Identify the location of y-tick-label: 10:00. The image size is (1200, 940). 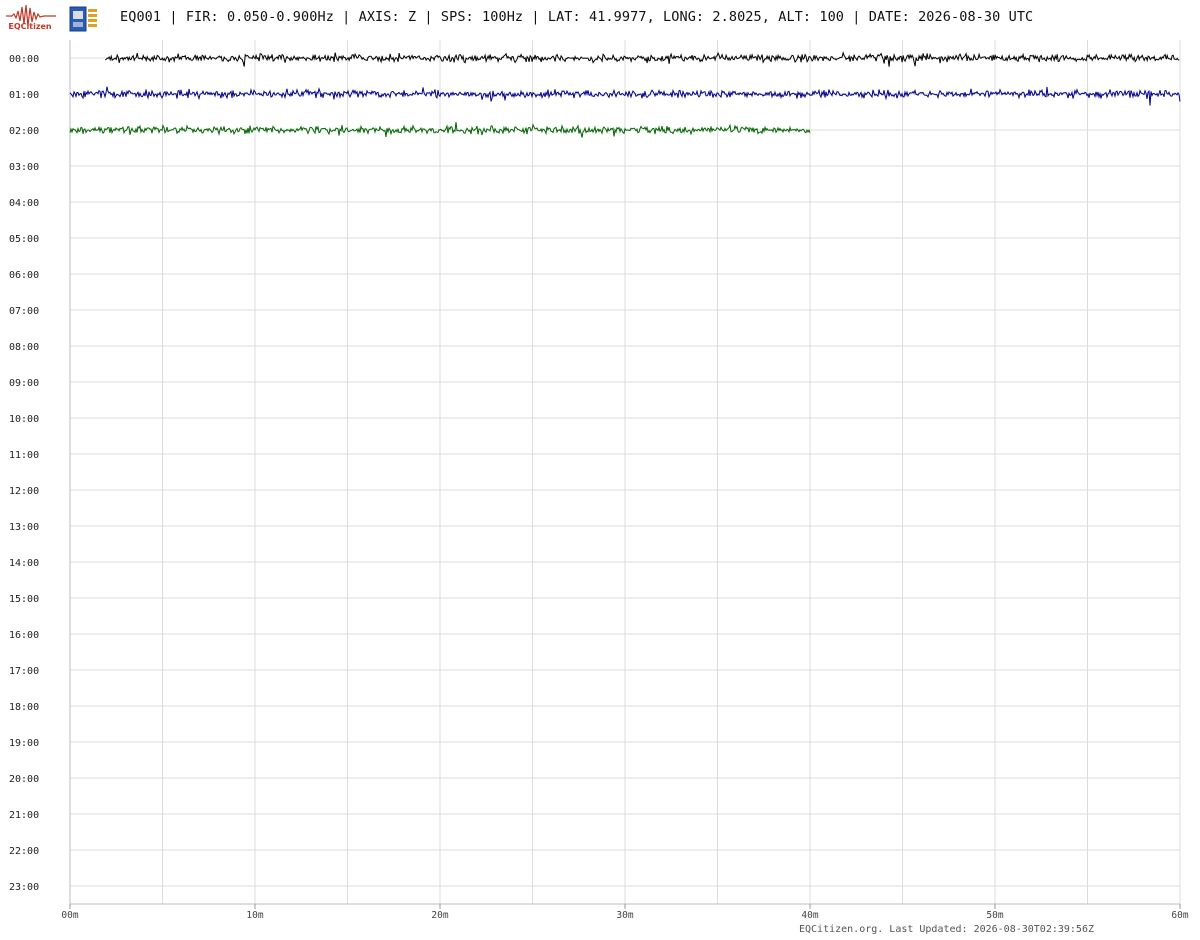
(24, 419).